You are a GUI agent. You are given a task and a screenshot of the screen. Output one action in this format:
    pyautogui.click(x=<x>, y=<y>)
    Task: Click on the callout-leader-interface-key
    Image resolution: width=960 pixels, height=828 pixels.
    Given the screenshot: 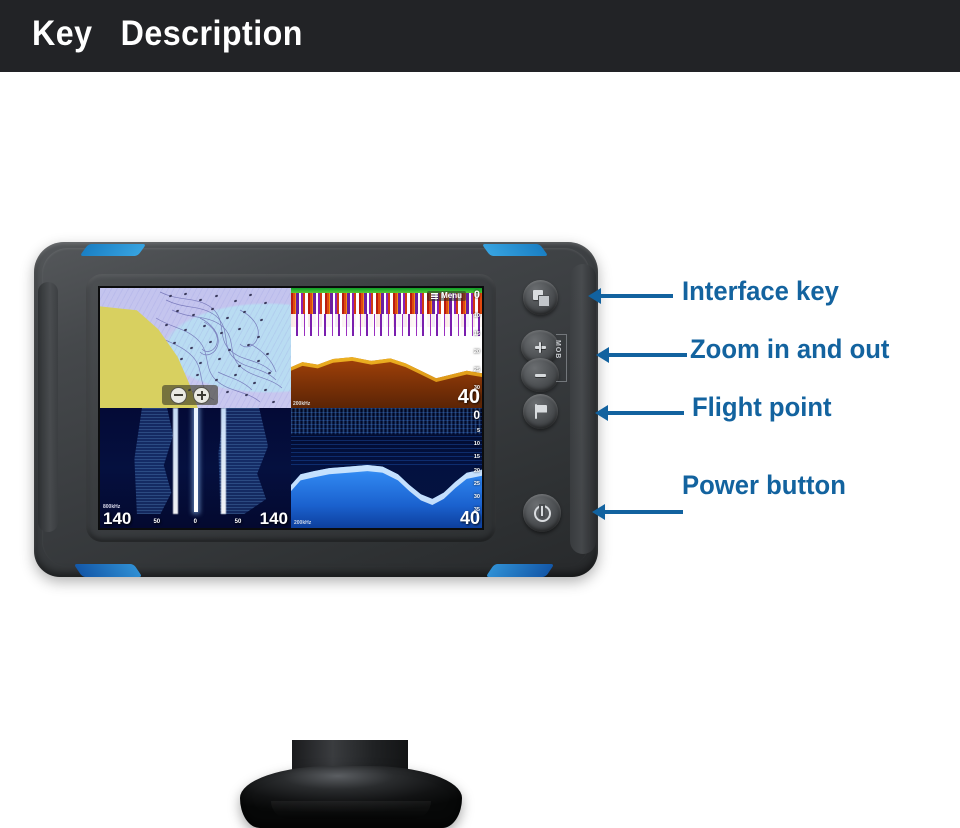 What is the action you would take?
    pyautogui.click(x=637, y=296)
    